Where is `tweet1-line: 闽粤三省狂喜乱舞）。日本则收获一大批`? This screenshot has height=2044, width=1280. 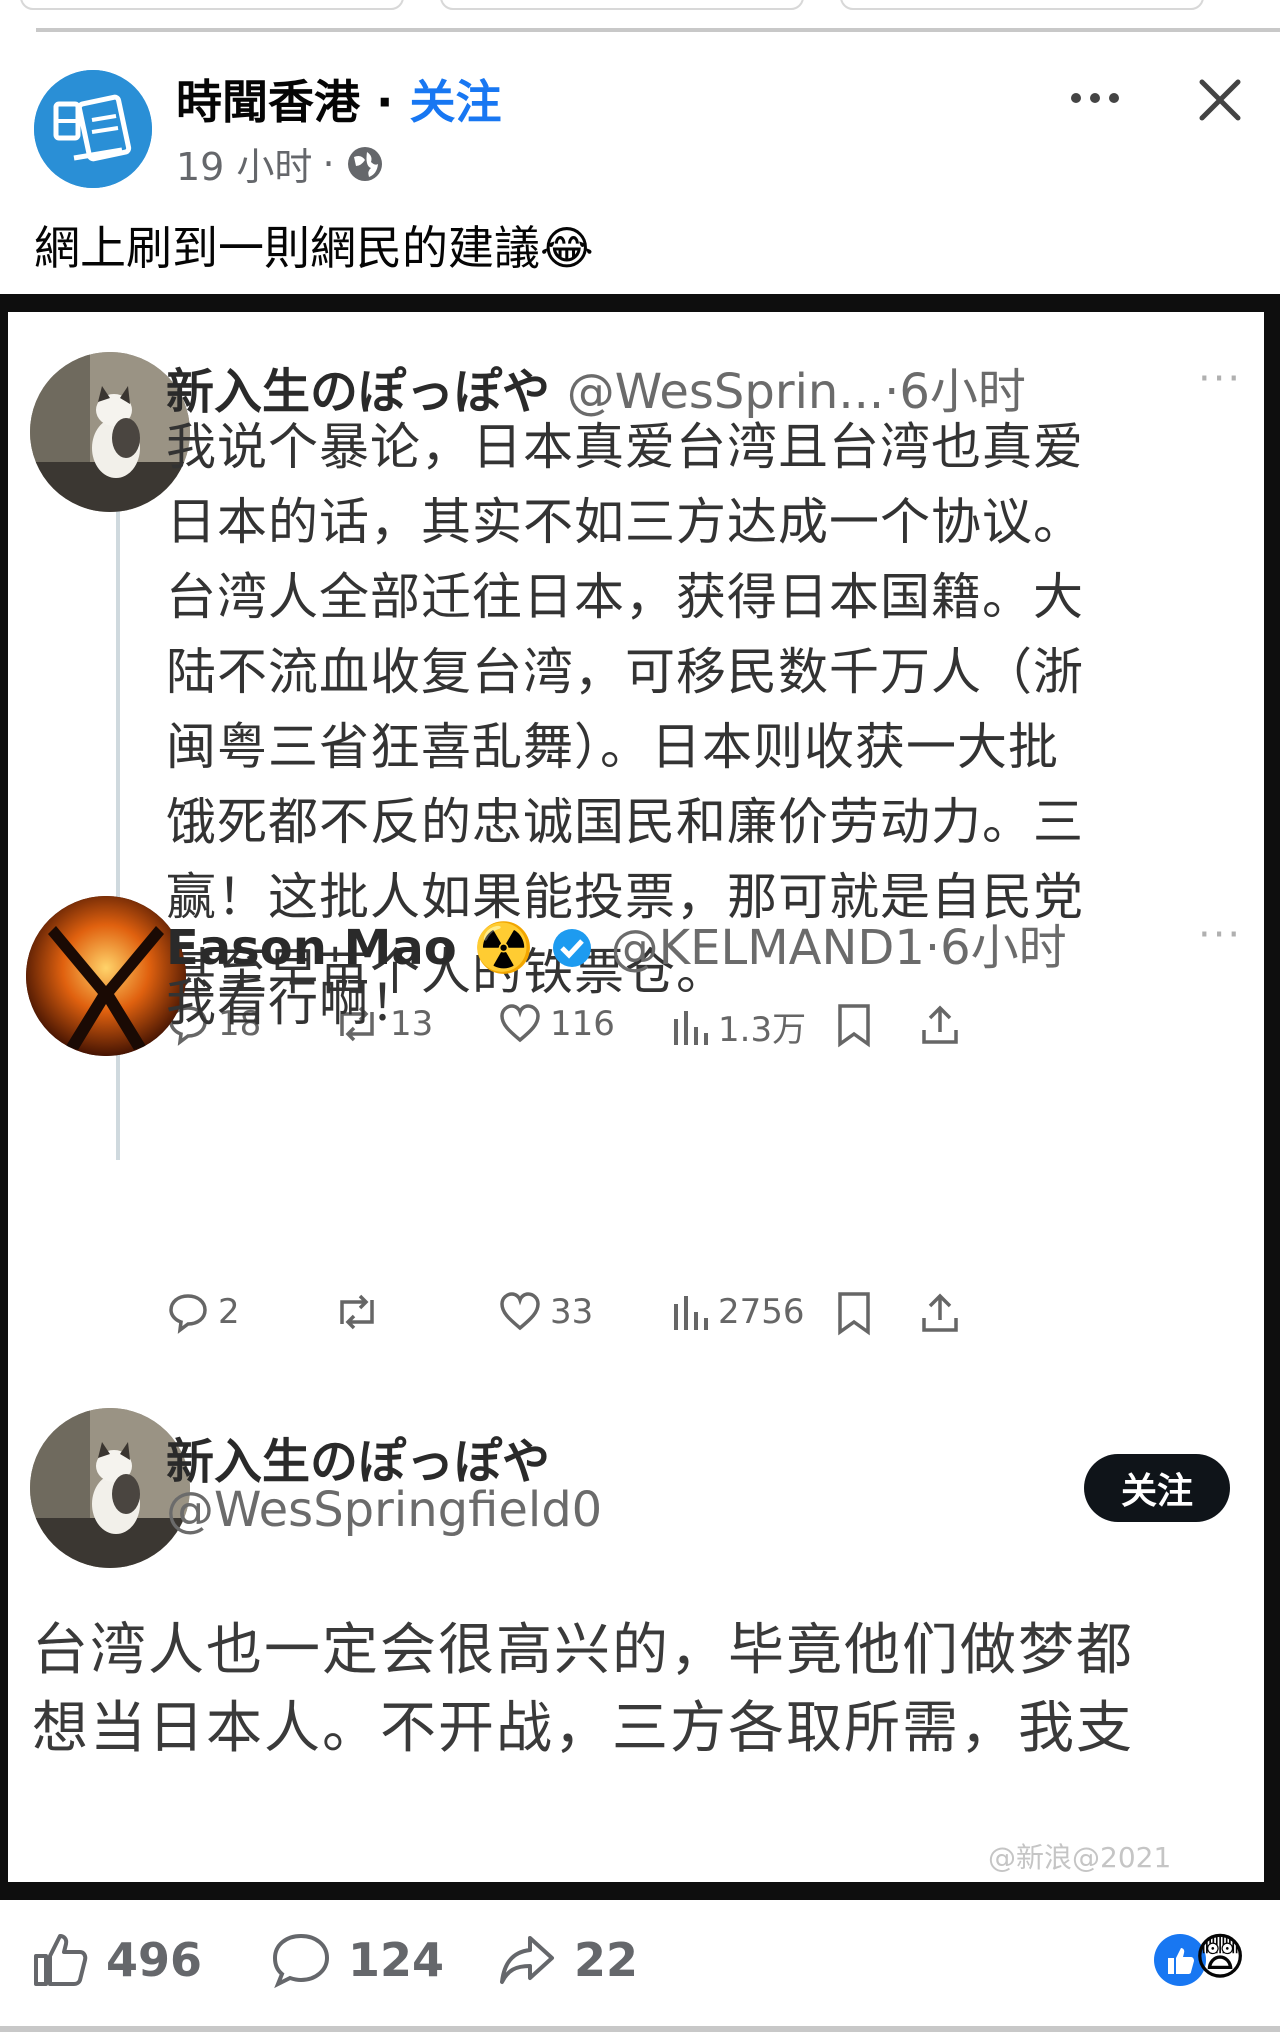
tweet1-line: 闽粤三省狂喜乱舞）。日本则收获一大批 is located at coordinates (612, 747).